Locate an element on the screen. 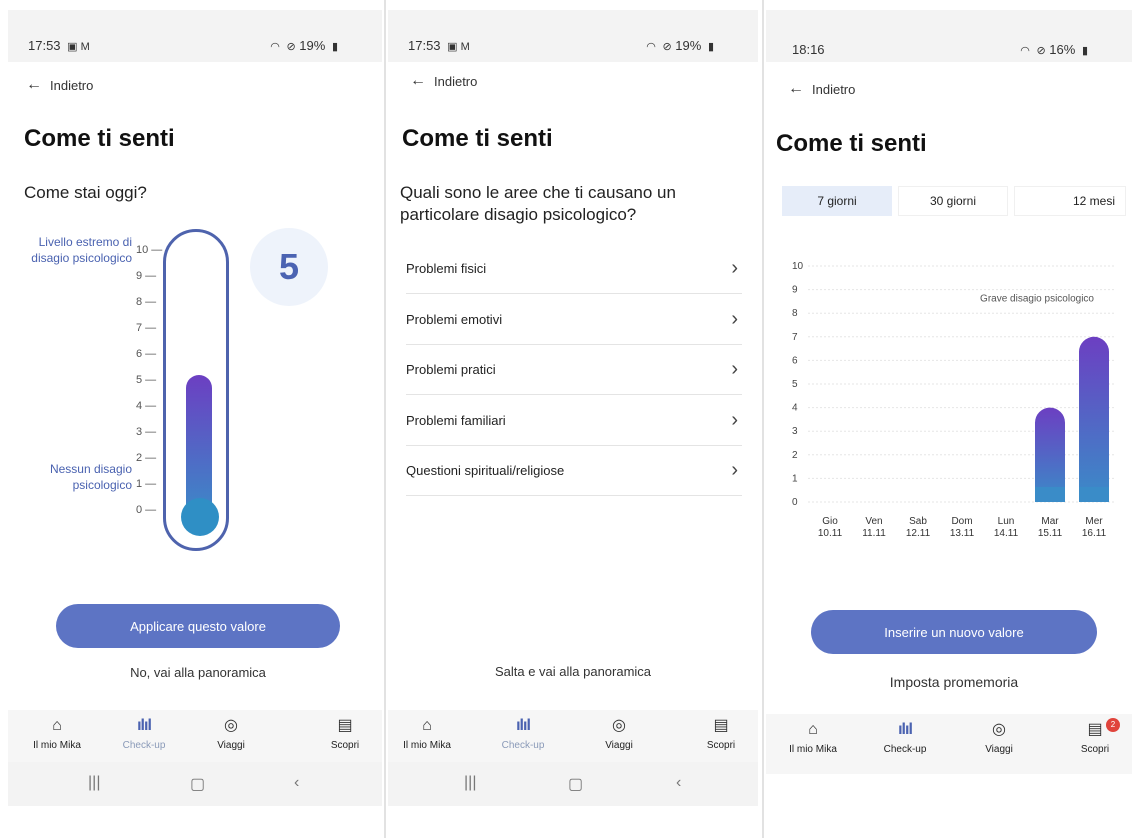 This screenshot has width=1132, height=838. status-right: ◠ ⊘ 19% ▮ is located at coordinates (302, 45).